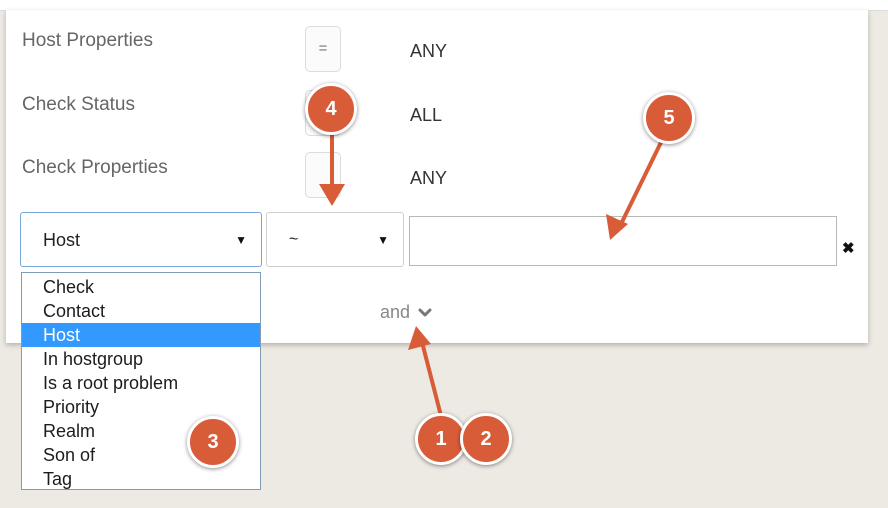 This screenshot has width=888, height=508. I want to click on dropdown-option-in-hostgroup: In hostgroup, so click(141, 359).